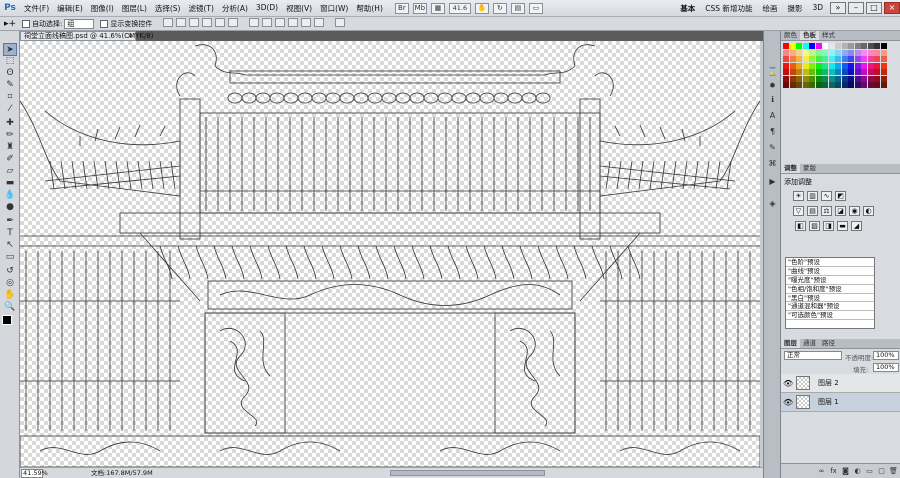 This screenshot has height=478, width=900. I want to click on preset-item: "色阶"预设, so click(830, 262).